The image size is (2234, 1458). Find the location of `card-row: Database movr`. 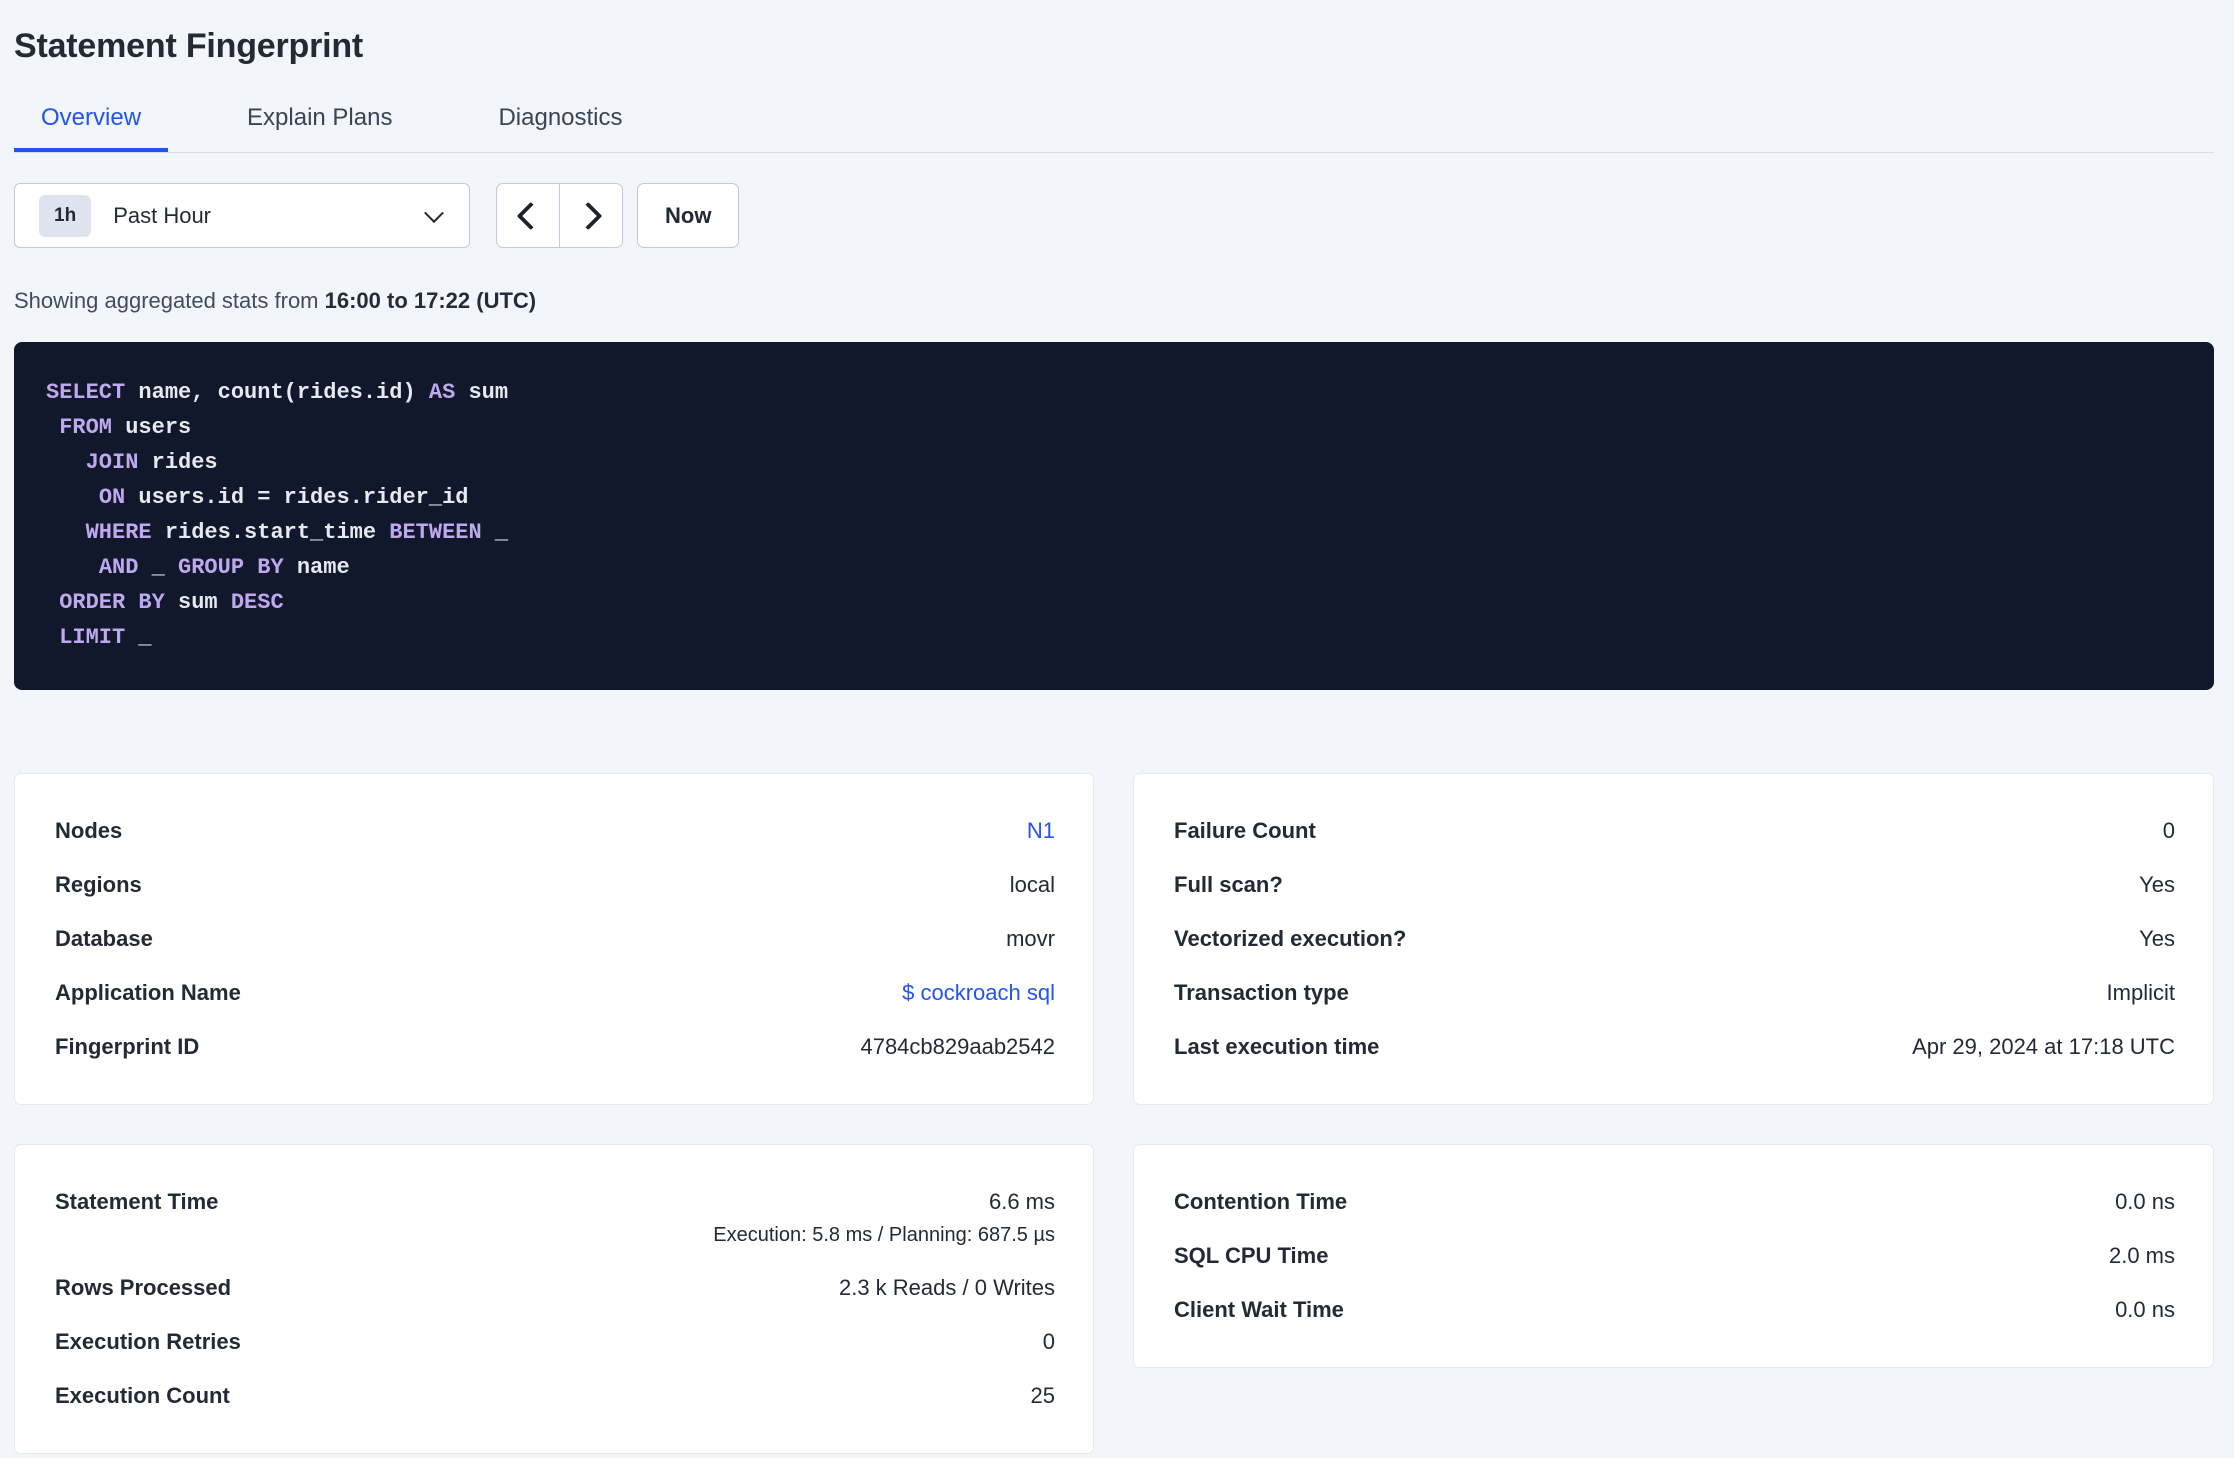

card-row: Database movr is located at coordinates (555, 939).